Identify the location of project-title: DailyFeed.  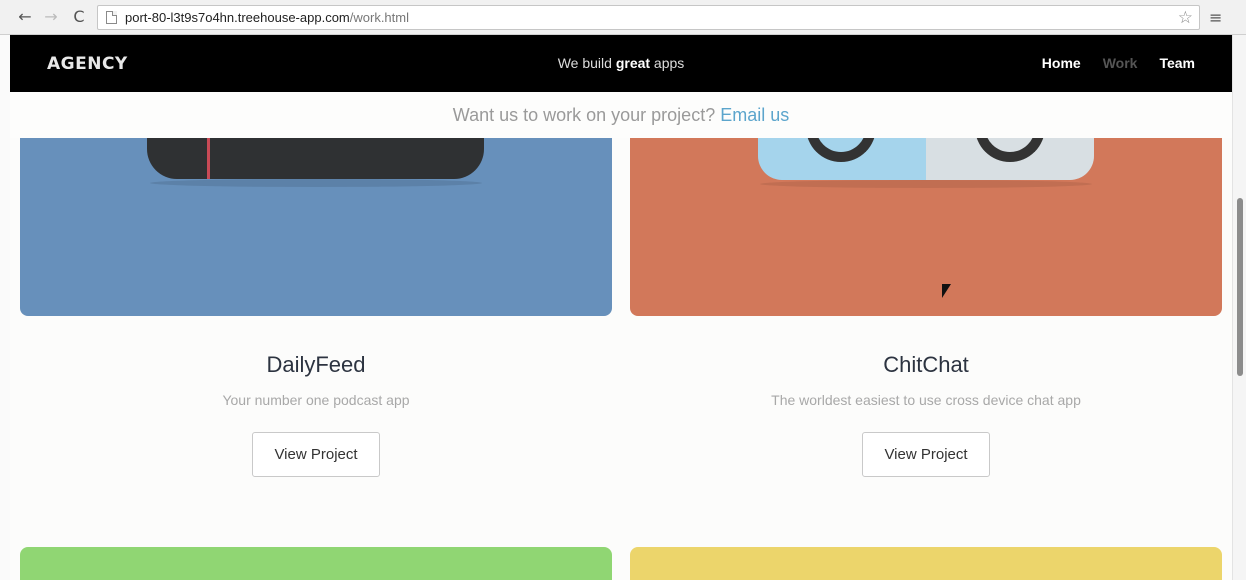
(316, 364).